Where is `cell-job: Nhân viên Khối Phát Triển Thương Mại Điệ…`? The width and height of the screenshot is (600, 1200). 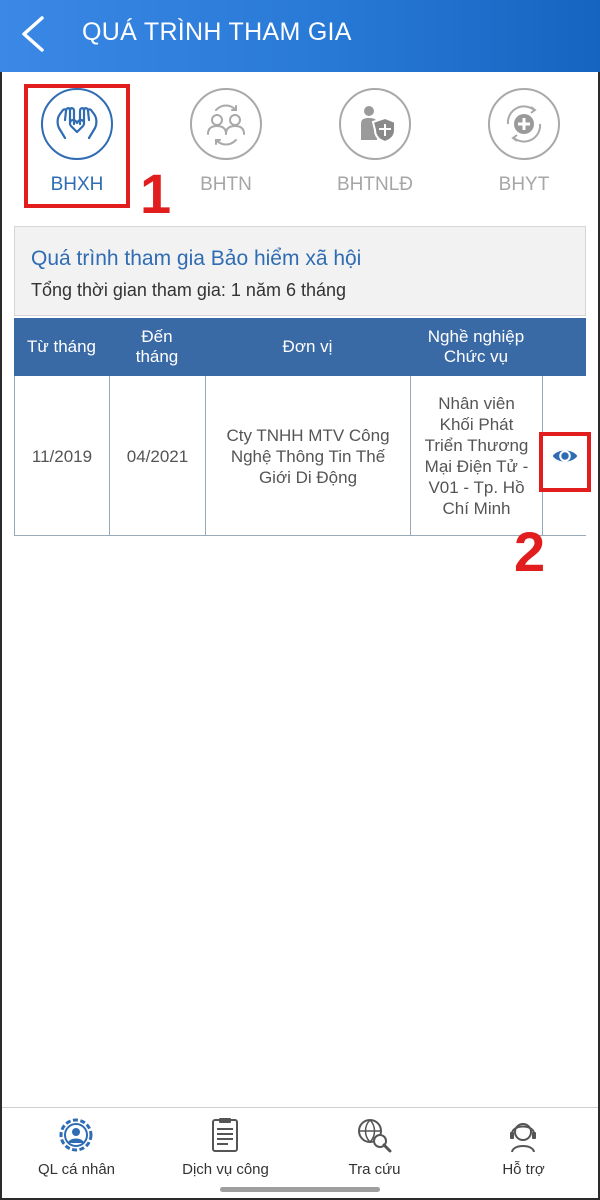 cell-job: Nhân viên Khối Phát Triển Thương Mại Điệ… is located at coordinates (477, 456).